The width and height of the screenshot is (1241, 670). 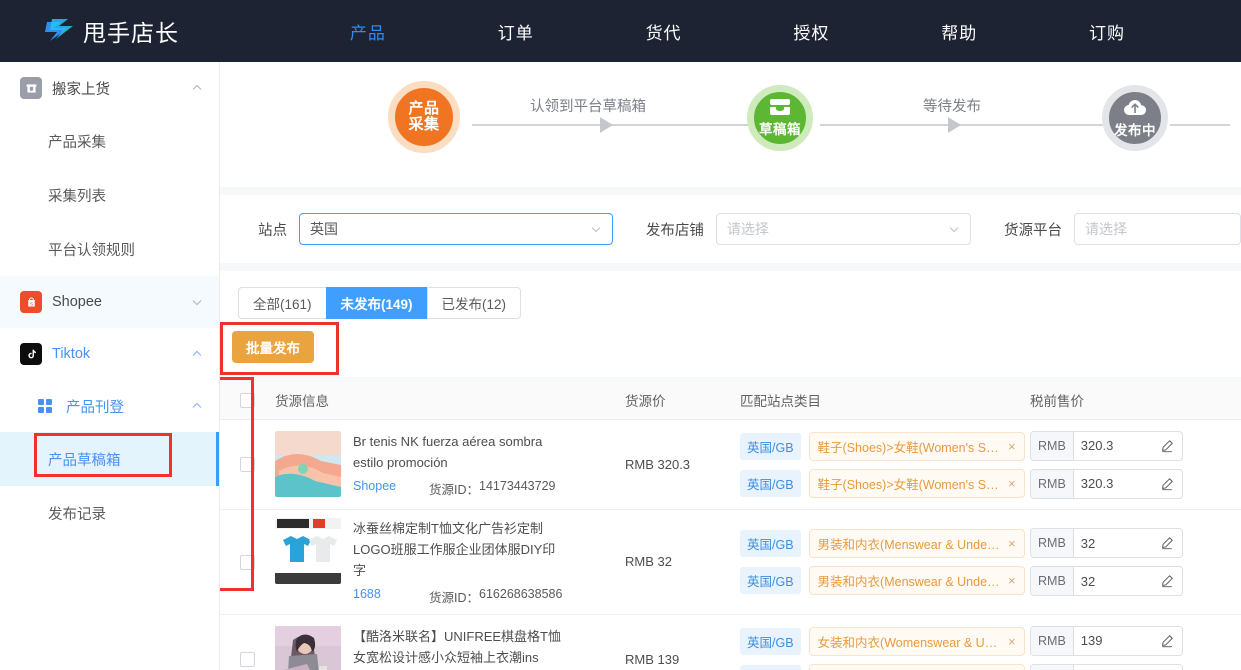 What do you see at coordinates (1135, 118) in the screenshot?
I see `step-publishing: 发布中` at bounding box center [1135, 118].